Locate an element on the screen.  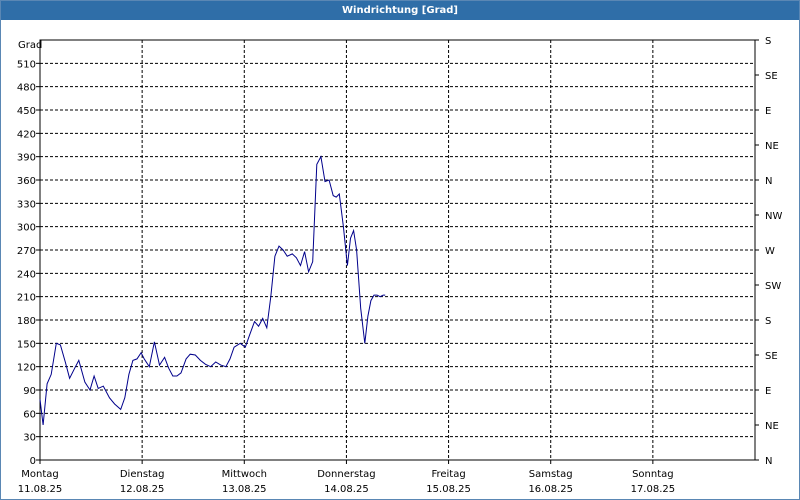
x-tick-date: 11.08.25 is located at coordinates (40, 489).